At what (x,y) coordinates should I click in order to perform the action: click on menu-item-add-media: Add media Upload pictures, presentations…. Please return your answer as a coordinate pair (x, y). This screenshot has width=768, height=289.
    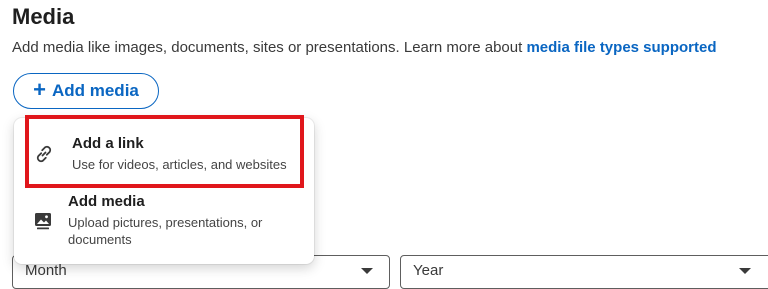
    Looking at the image, I should click on (164, 224).